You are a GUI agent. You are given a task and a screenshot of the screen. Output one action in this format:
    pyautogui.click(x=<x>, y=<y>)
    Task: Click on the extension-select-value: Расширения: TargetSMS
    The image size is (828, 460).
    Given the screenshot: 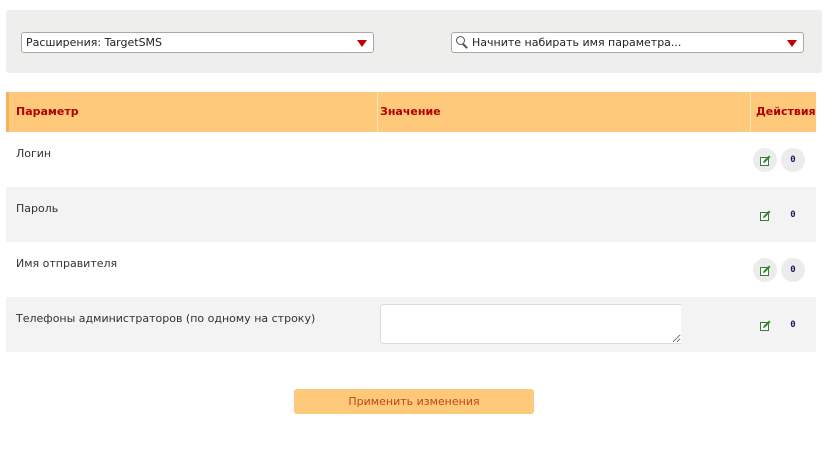 What is the action you would take?
    pyautogui.click(x=94, y=42)
    